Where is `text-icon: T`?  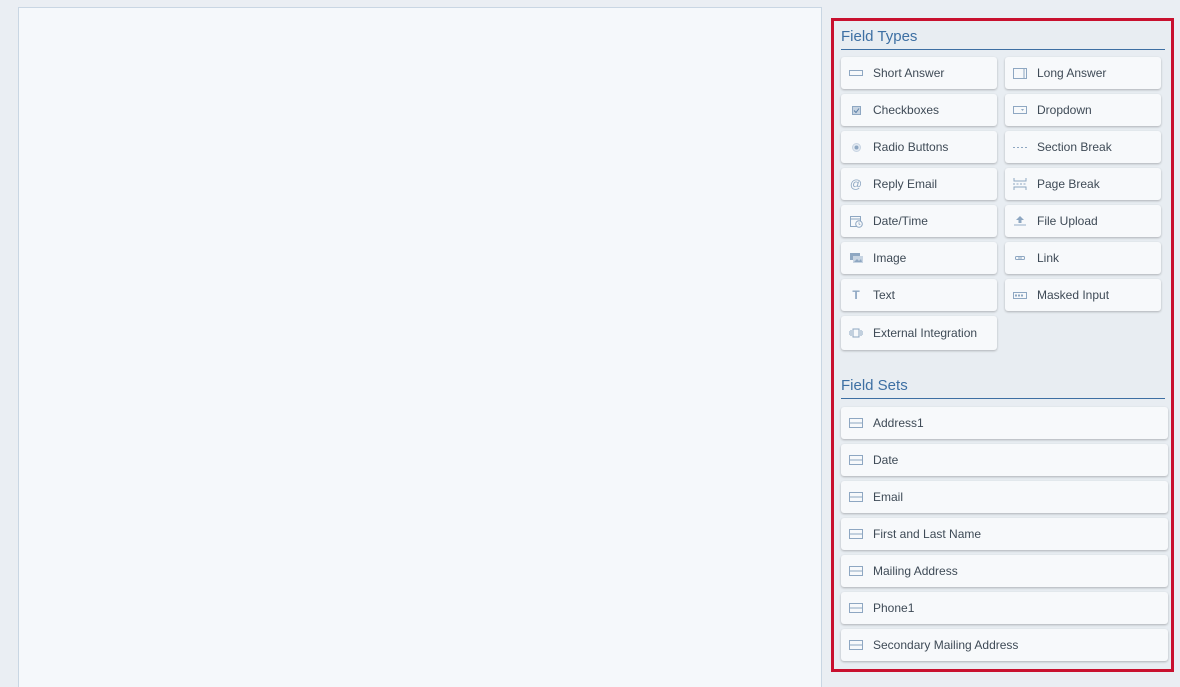 text-icon: T is located at coordinates (856, 295).